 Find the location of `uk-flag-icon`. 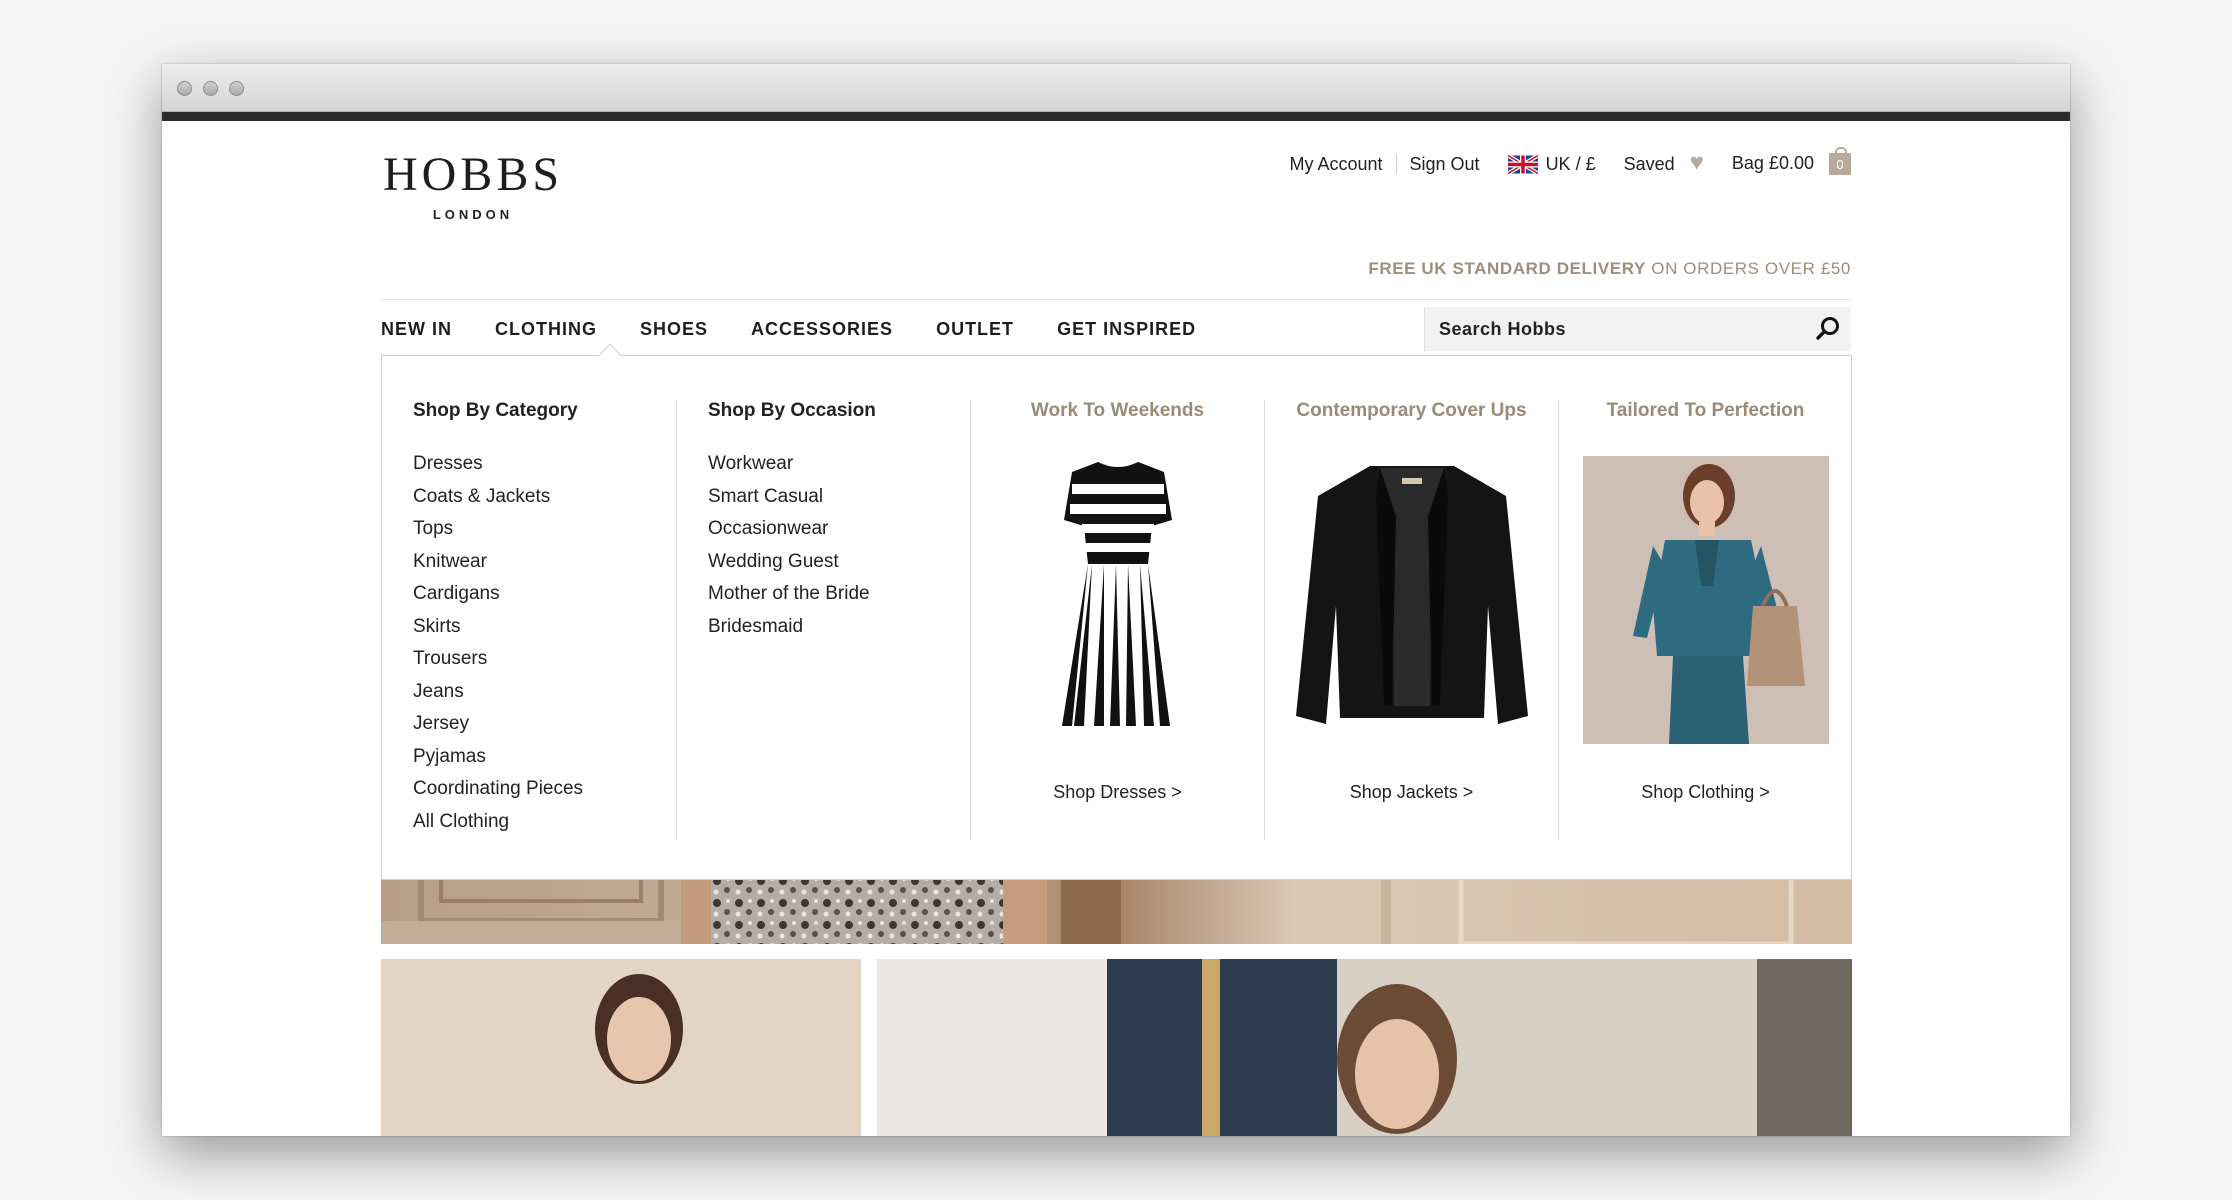

uk-flag-icon is located at coordinates (1522, 164).